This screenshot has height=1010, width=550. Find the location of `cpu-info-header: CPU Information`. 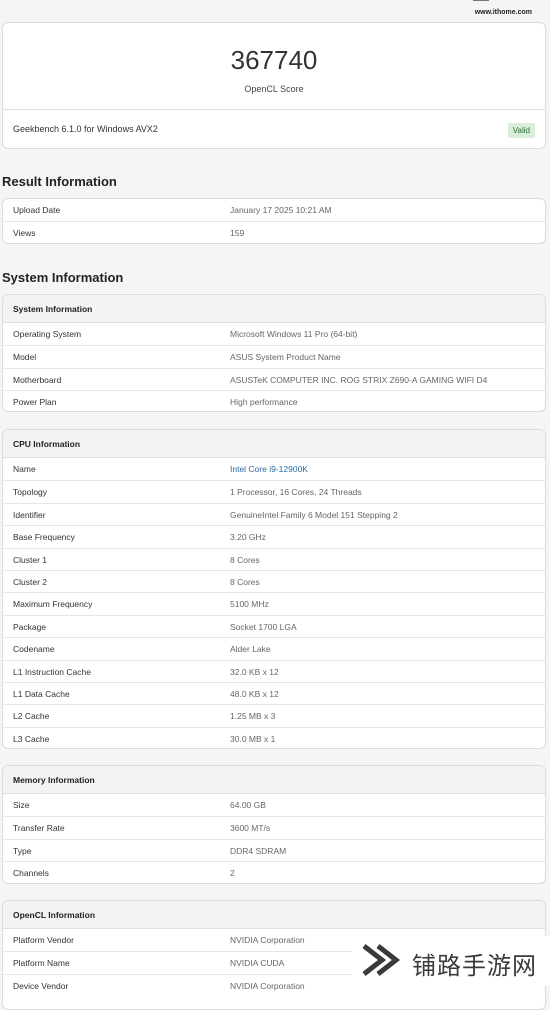

cpu-info-header: CPU Information is located at coordinates (274, 444).